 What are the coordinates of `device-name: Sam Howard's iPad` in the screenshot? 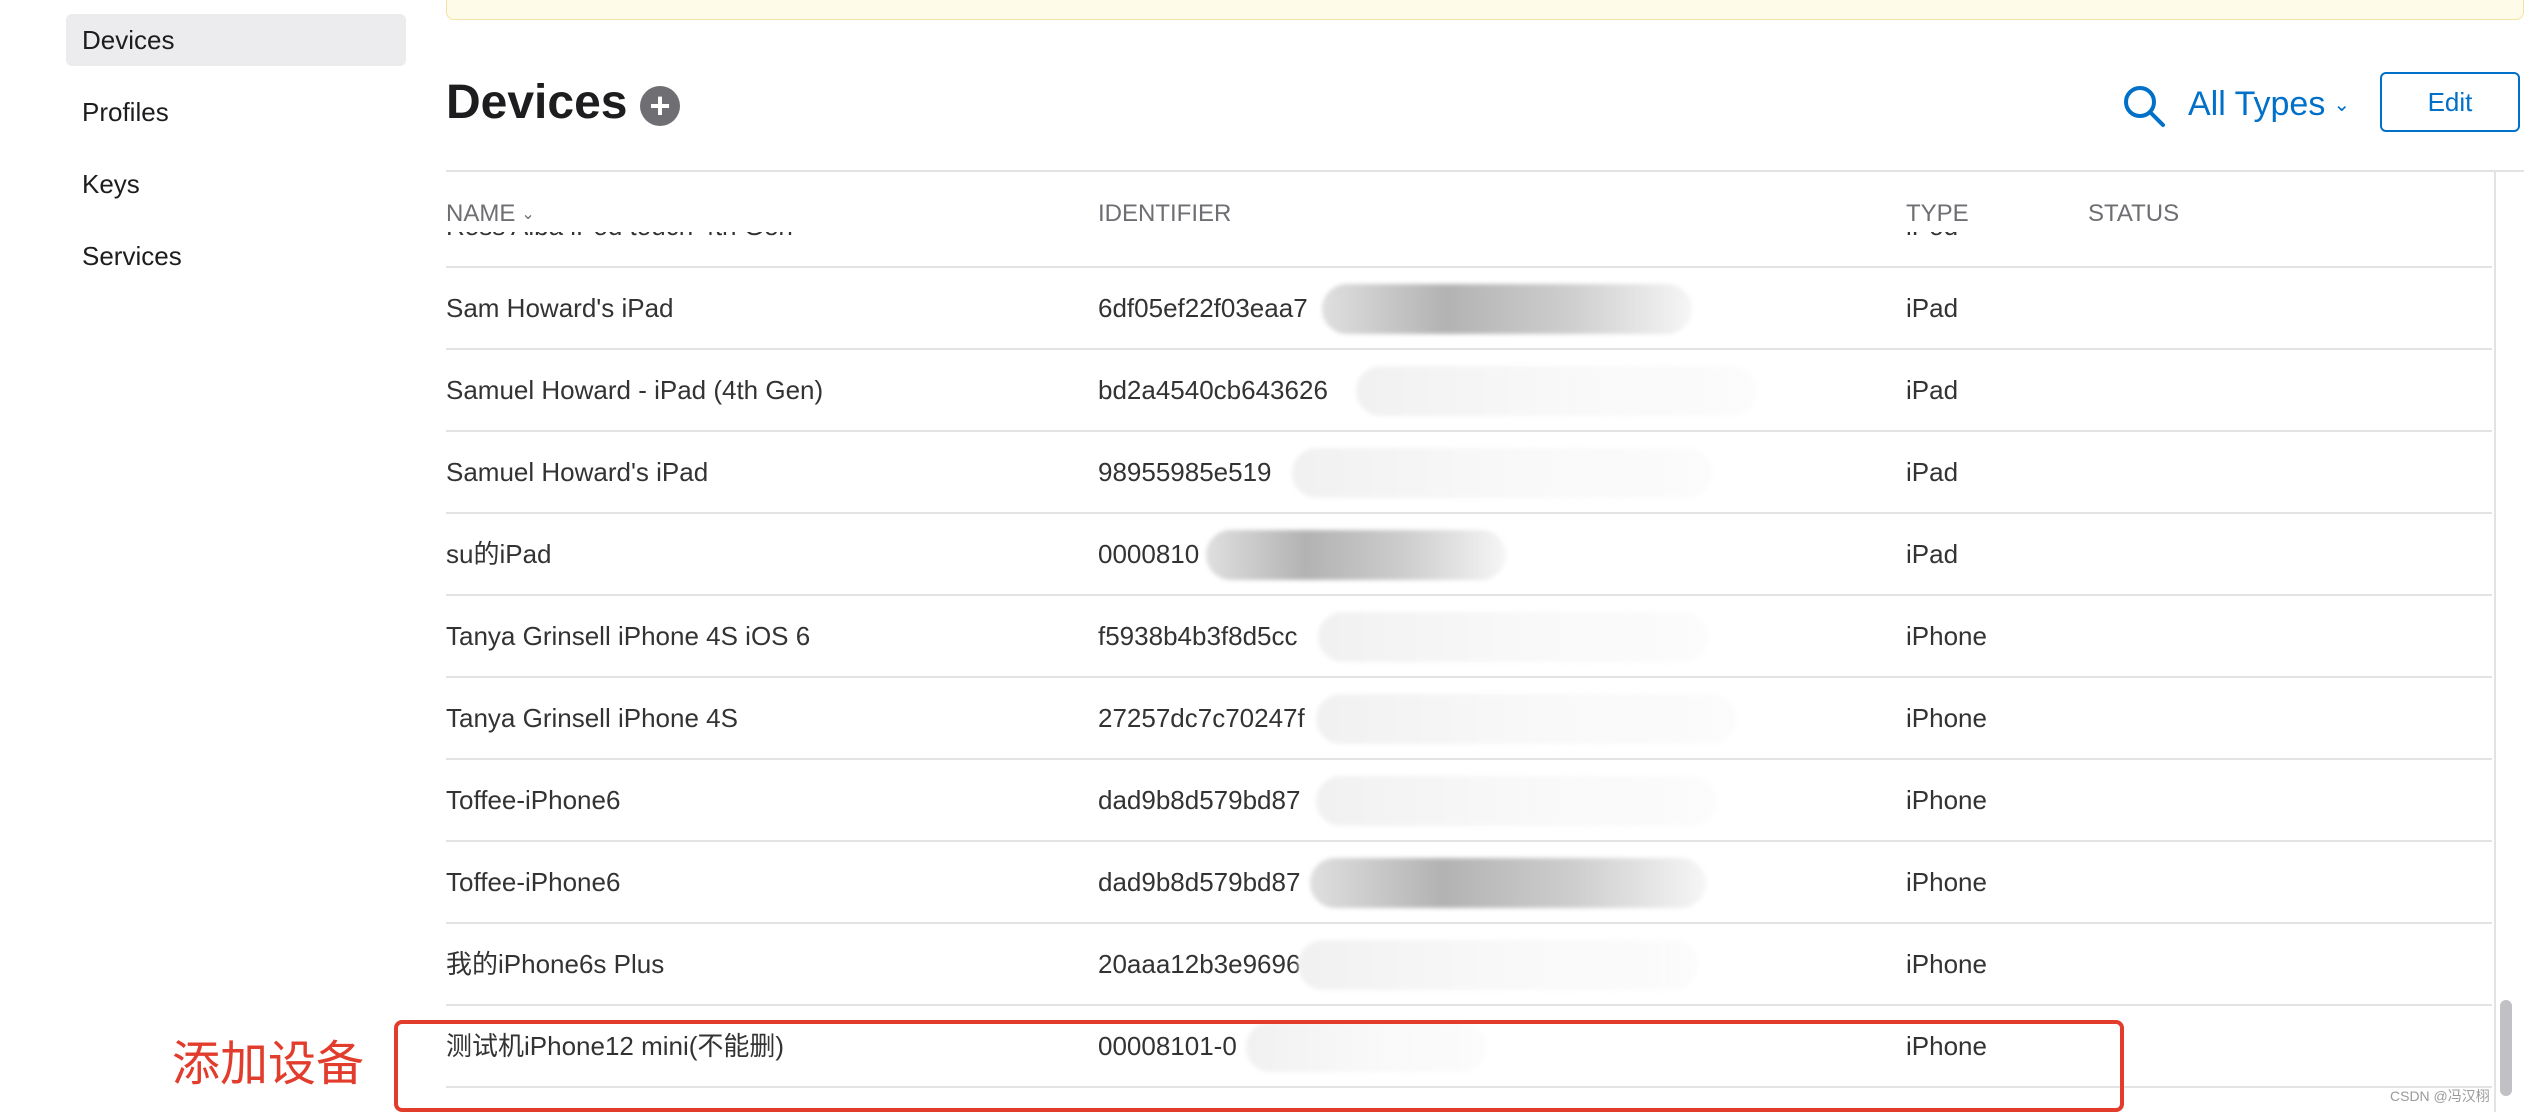 It's located at (560, 308).